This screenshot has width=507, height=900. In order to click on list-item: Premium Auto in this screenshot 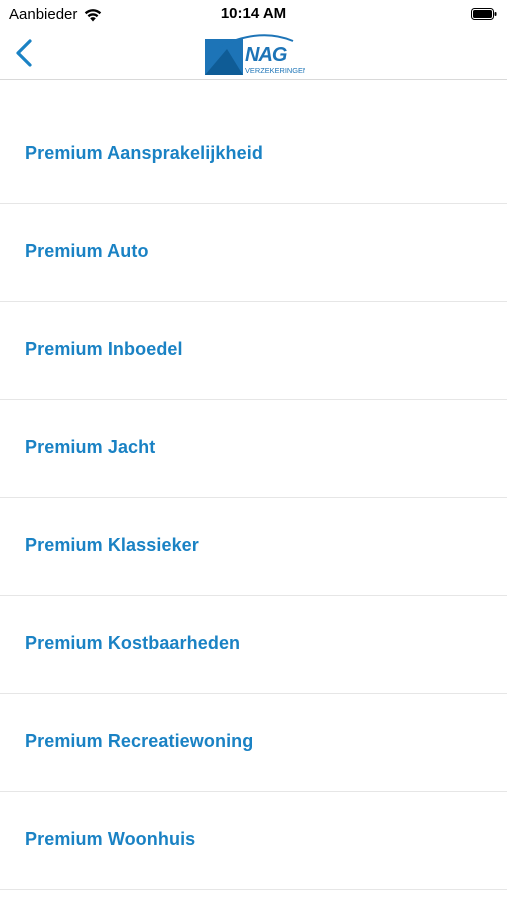, I will do `click(253, 253)`.